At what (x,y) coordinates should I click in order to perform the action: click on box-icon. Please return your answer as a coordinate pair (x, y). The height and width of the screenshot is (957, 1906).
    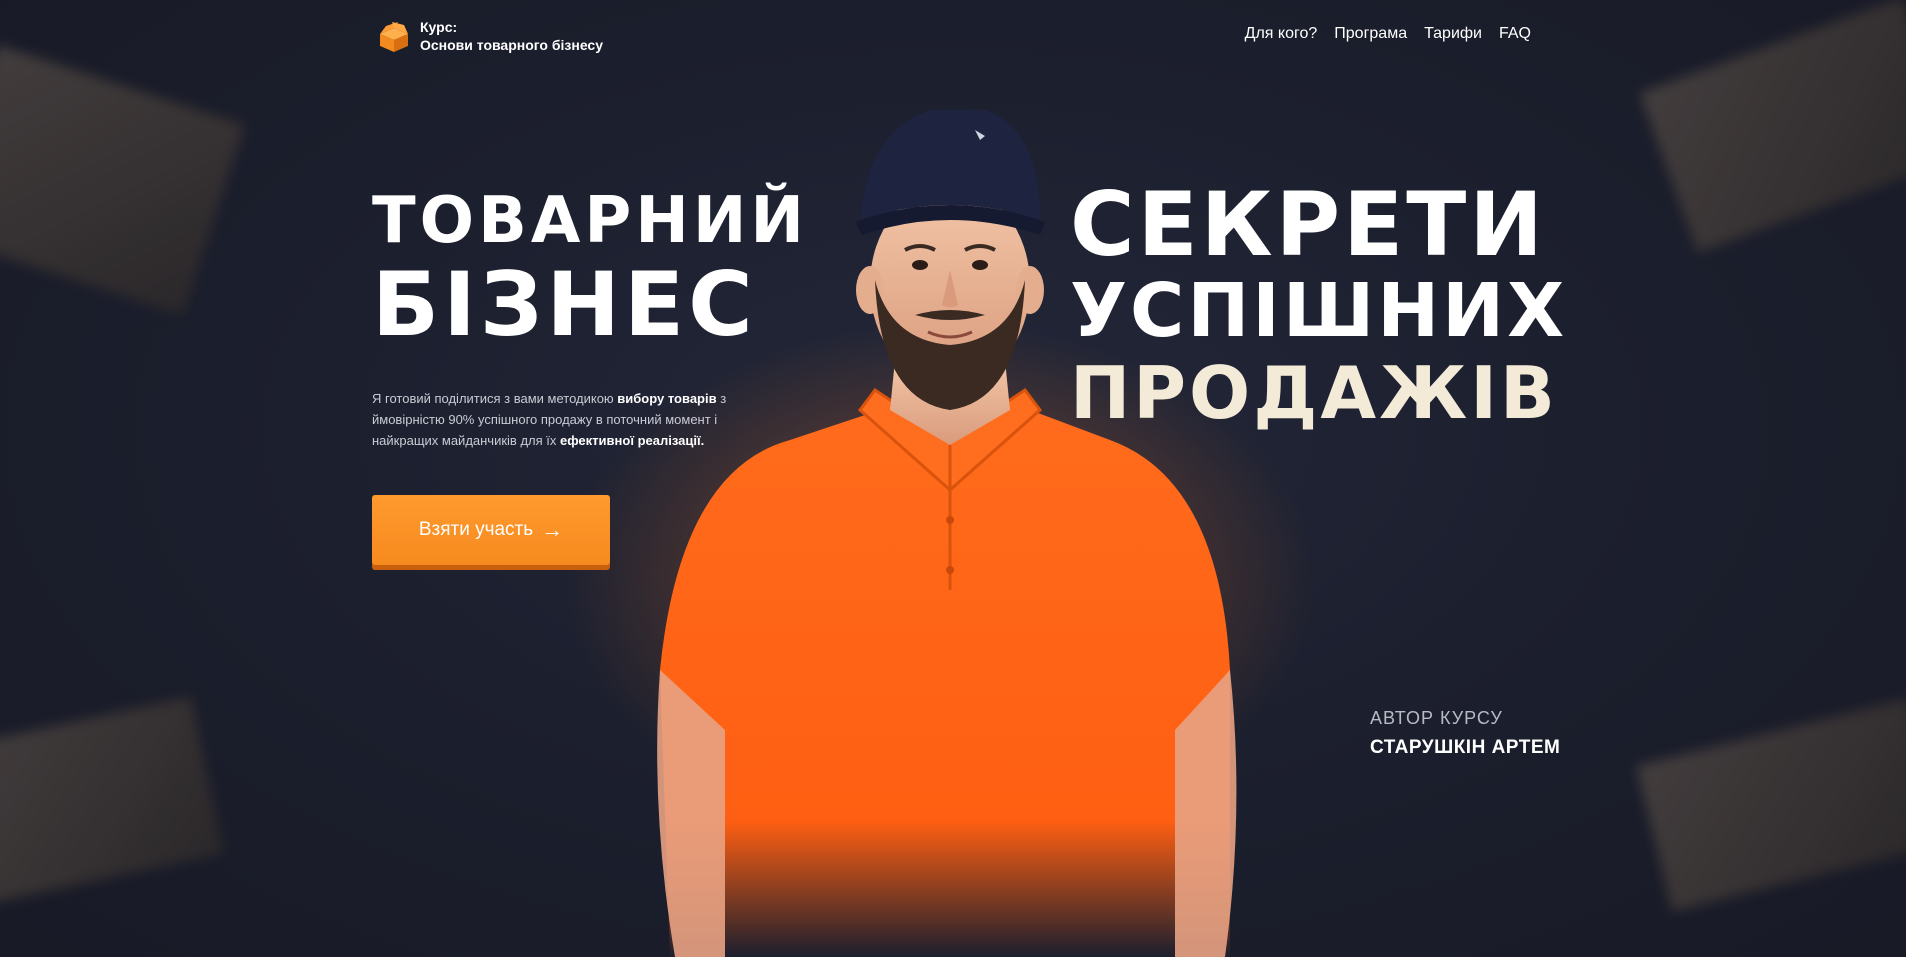
    Looking at the image, I should click on (394, 37).